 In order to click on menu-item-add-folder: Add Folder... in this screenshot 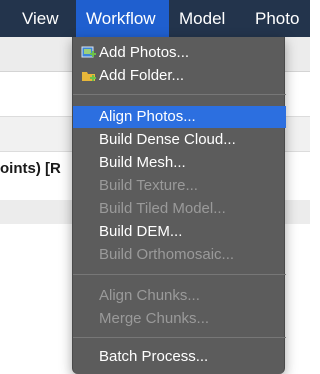, I will do `click(179, 76)`.